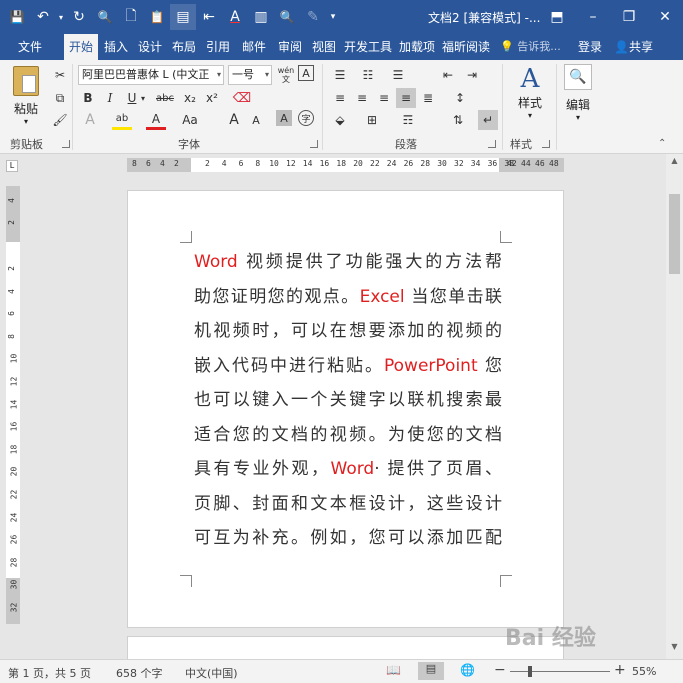 The height and width of the screenshot is (683, 683). I want to click on format-icon: ⇤, so click(209, 17).